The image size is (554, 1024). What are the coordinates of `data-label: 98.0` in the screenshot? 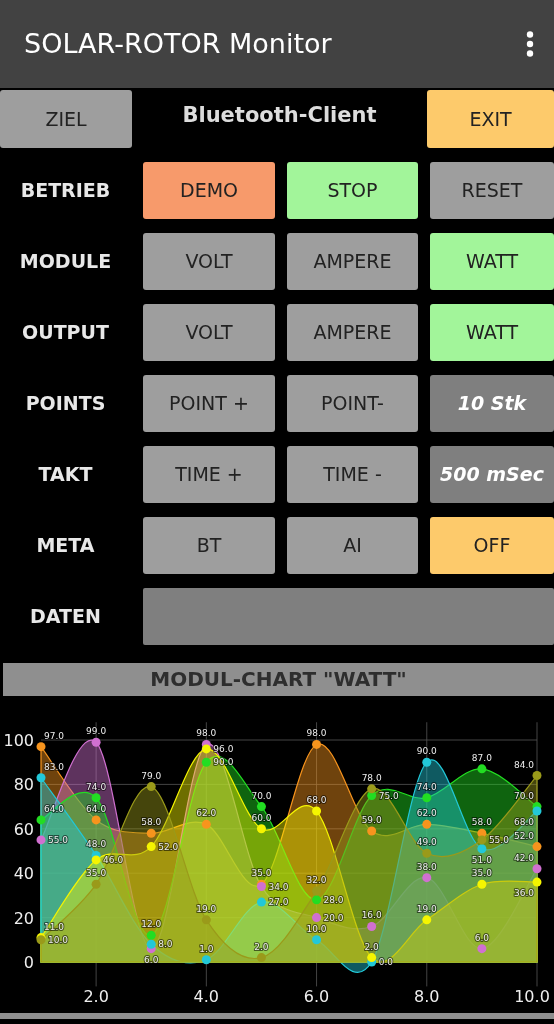 It's located at (316, 733).